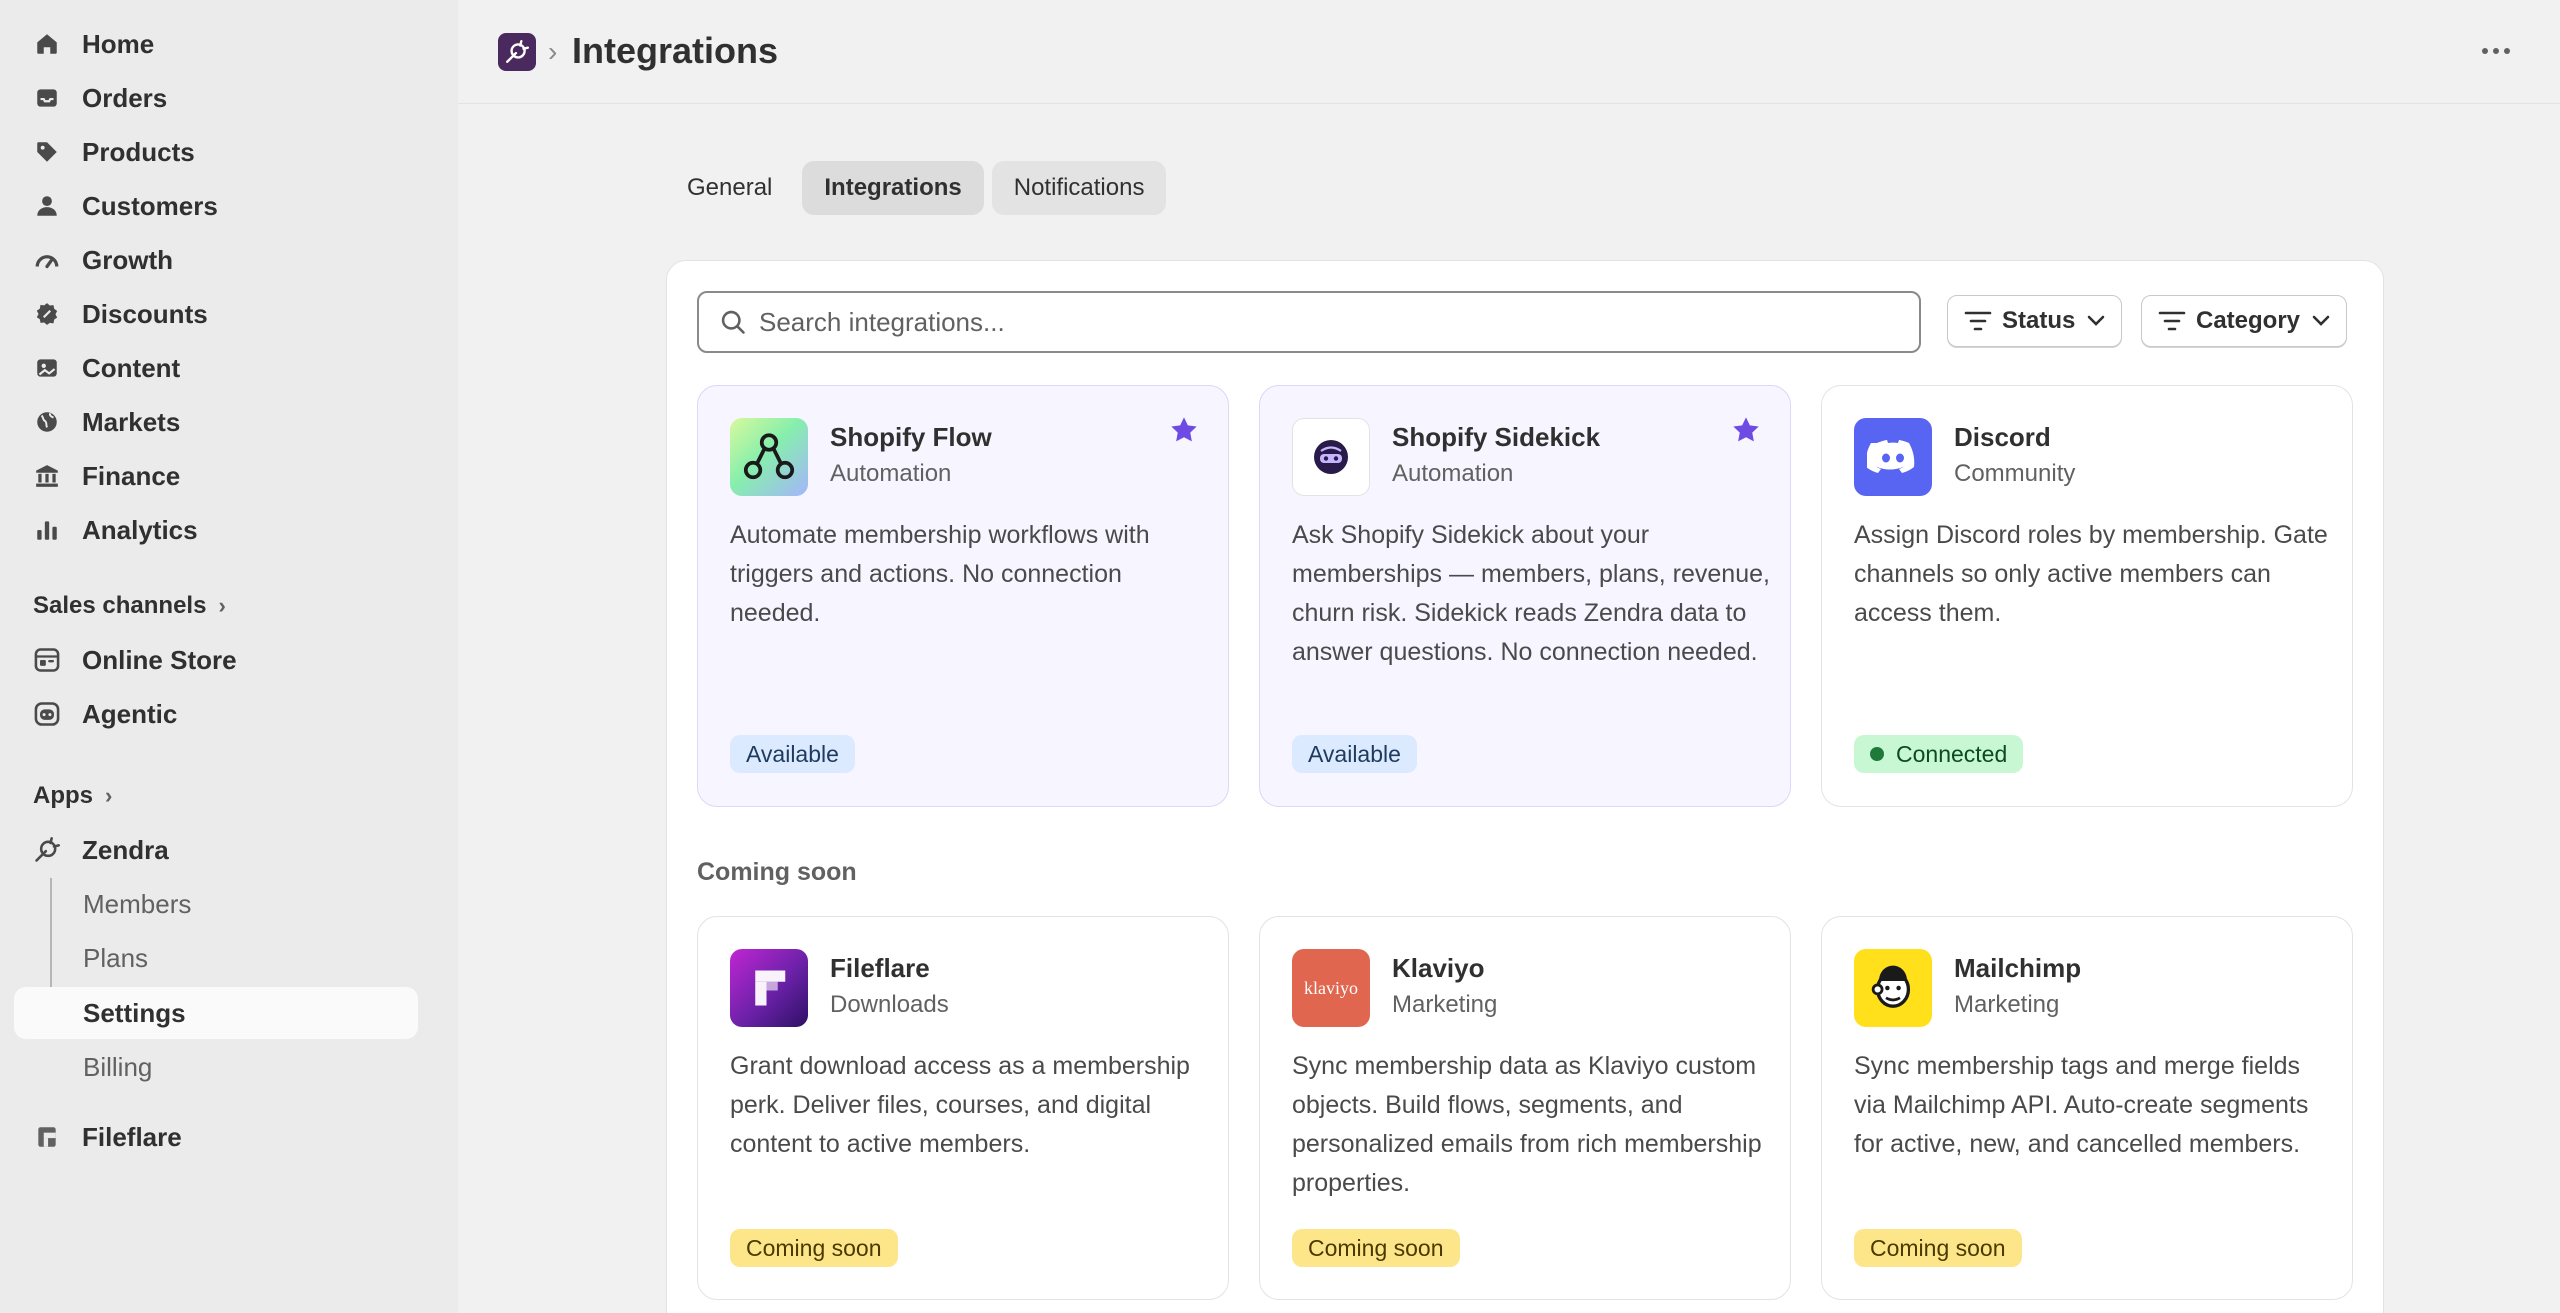  I want to click on nav-customers-label: Customers, so click(150, 205).